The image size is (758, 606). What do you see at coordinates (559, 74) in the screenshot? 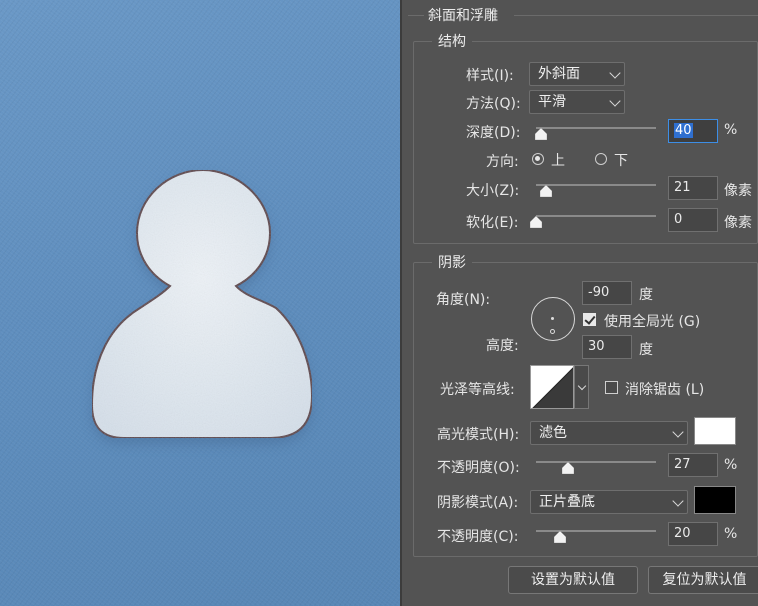
I see `style-value: 外斜面` at bounding box center [559, 74].